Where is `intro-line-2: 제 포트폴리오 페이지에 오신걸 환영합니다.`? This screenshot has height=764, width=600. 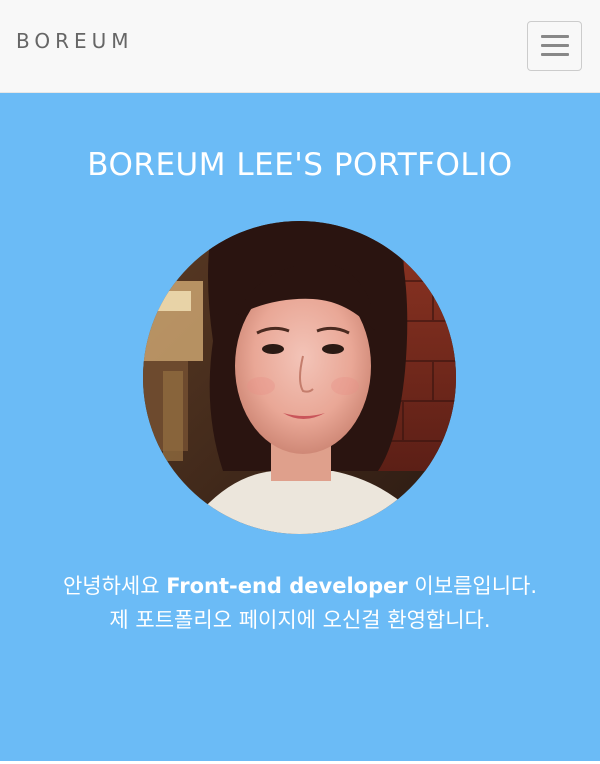
intro-line-2: 제 포트폴리오 페이지에 오신걸 환영합니다. is located at coordinates (300, 620).